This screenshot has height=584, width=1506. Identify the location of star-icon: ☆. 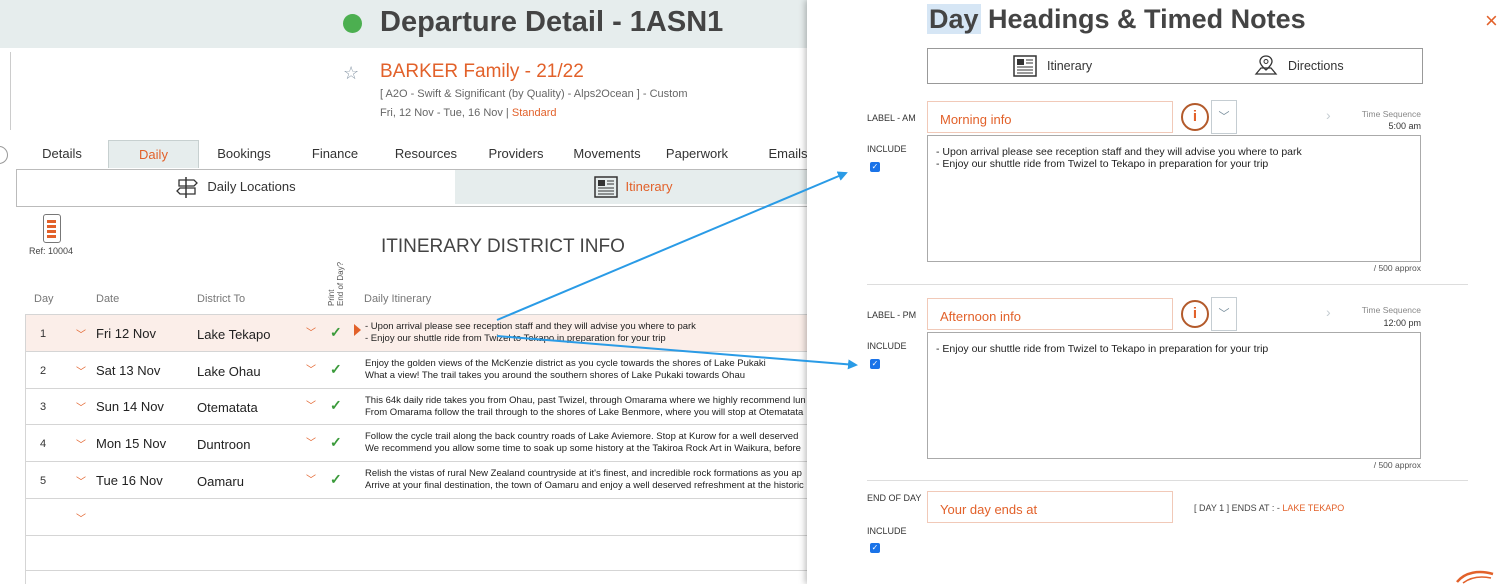
(351, 73).